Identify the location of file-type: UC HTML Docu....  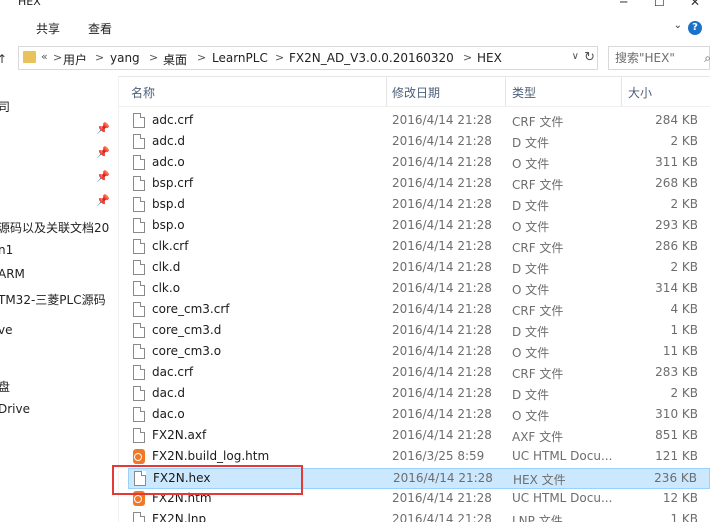
(562, 498).